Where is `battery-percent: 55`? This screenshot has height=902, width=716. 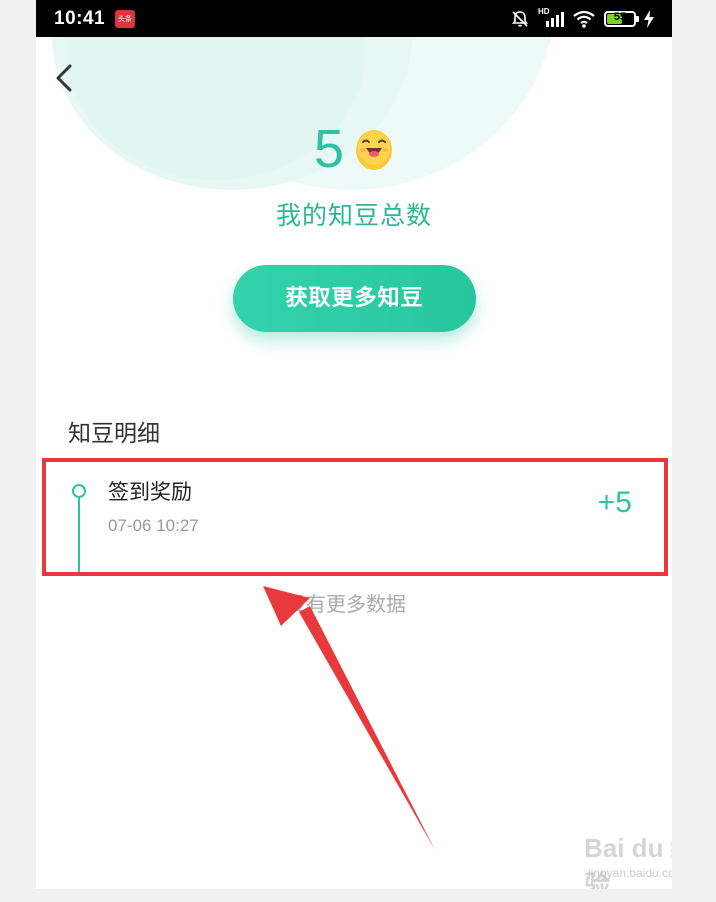
battery-percent: 55 is located at coordinates (620, 17).